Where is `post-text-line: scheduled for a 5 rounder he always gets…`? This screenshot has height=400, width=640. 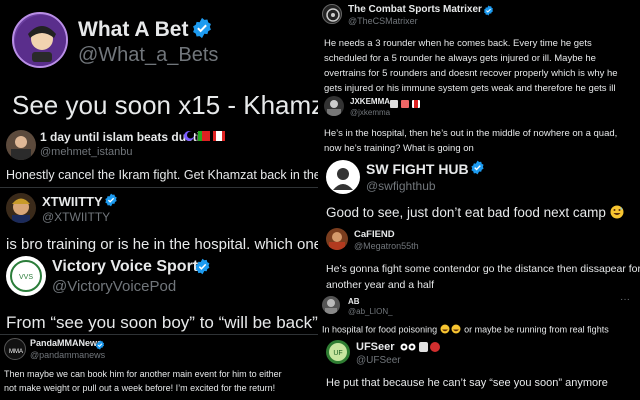 post-text-line: scheduled for a 5 rounder he always gets… is located at coordinates (460, 58).